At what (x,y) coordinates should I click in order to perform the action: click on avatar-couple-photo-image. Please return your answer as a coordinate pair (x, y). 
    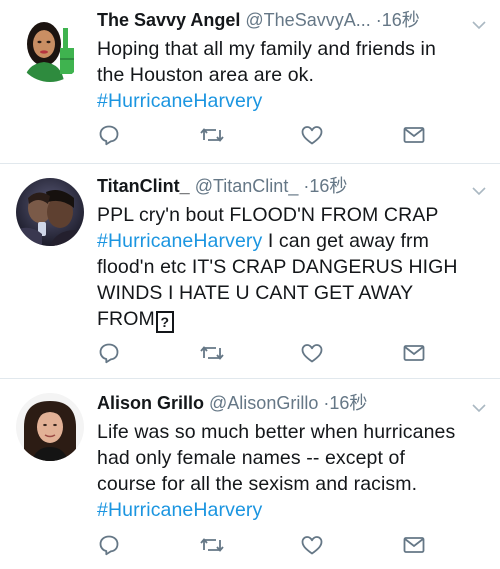
    Looking at the image, I should click on (50, 212).